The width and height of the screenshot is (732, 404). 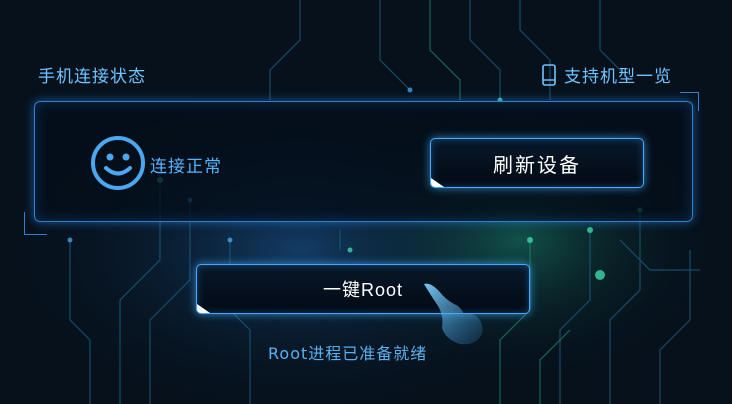 I want to click on connection-status-text: 连接正常, so click(x=186, y=167).